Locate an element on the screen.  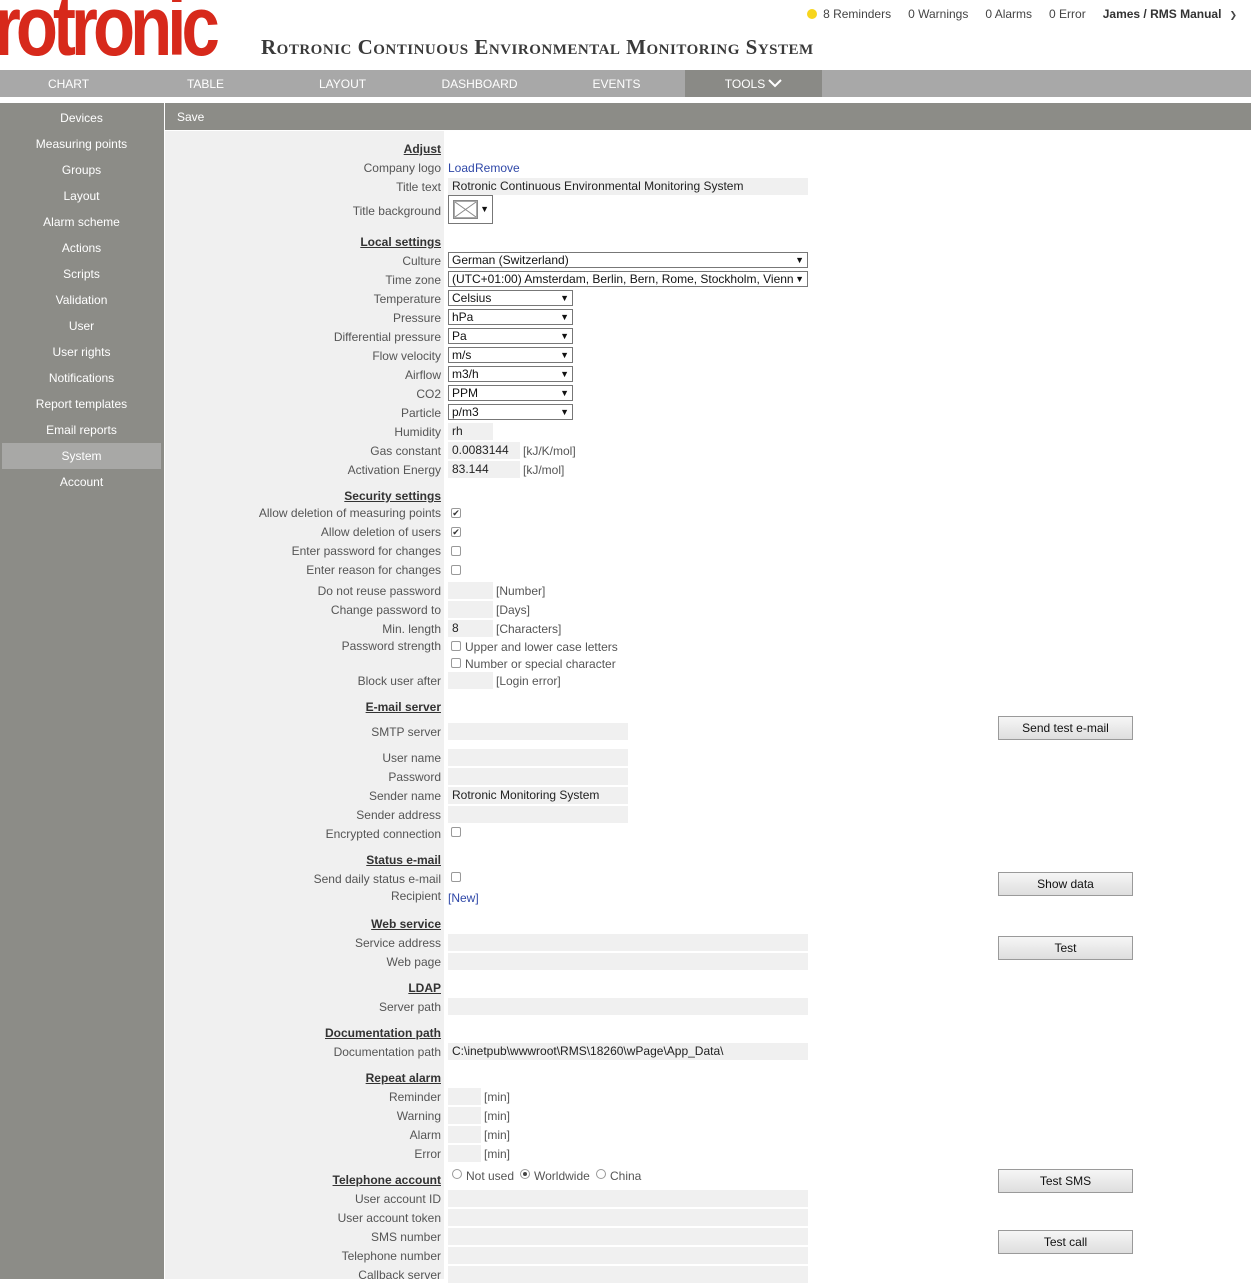
daily-status-checkbox is located at coordinates (456, 877).